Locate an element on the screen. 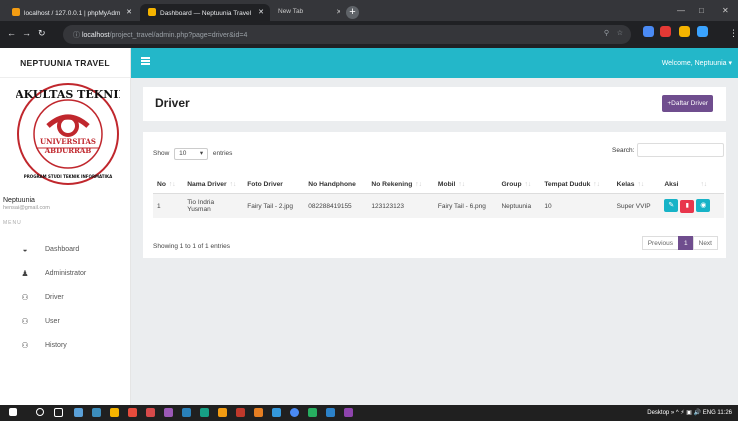 This screenshot has width=738, height=421. minimize-icon: — is located at coordinates (681, 10).